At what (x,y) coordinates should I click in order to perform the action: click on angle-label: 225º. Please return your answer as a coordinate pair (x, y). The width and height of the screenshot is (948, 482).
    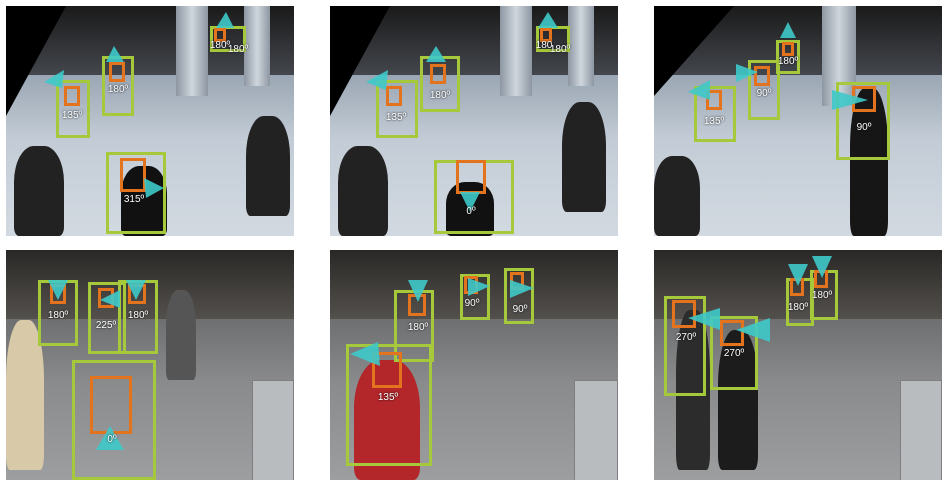
    Looking at the image, I should click on (106, 325).